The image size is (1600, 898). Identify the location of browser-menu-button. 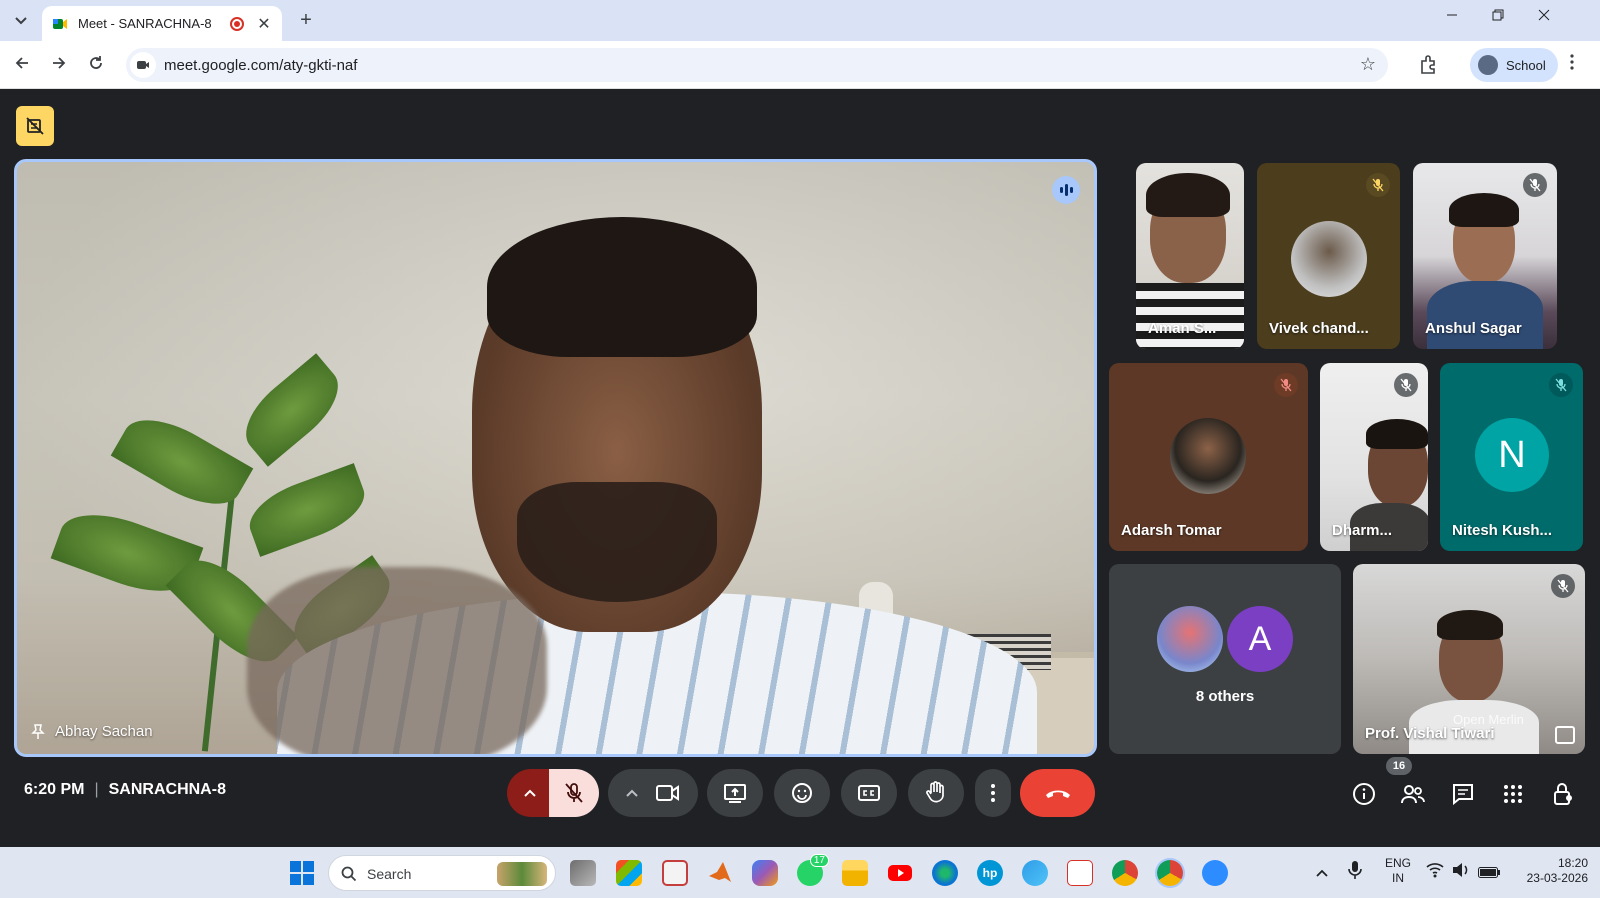
(1572, 64).